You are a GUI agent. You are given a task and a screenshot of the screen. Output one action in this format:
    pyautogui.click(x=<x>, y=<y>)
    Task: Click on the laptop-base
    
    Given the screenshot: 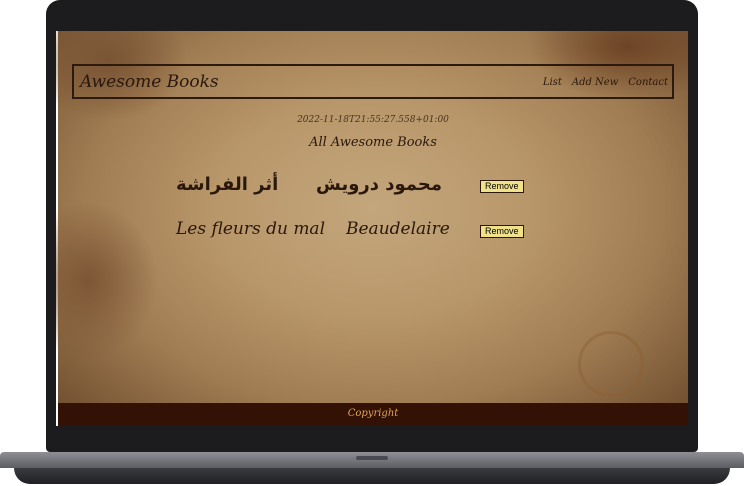 What is the action you would take?
    pyautogui.click(x=372, y=469)
    